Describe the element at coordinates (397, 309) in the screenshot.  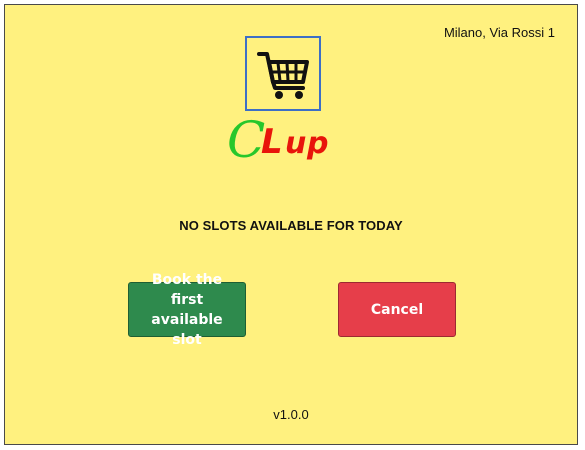
I see `cancel-button: Cancel` at that location.